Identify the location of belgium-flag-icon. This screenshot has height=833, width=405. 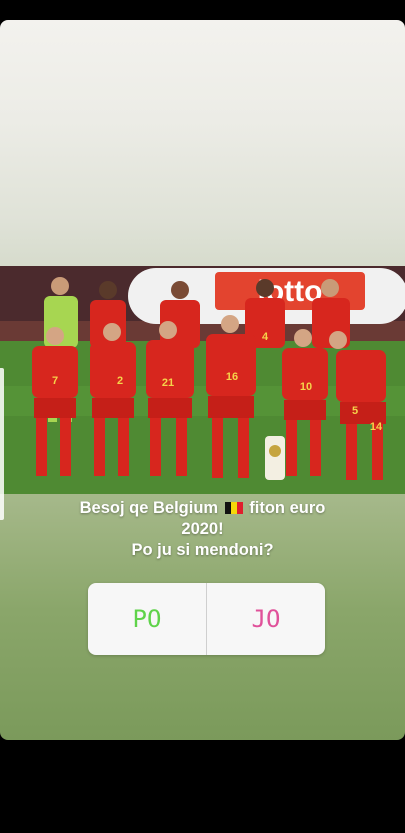
(233, 508).